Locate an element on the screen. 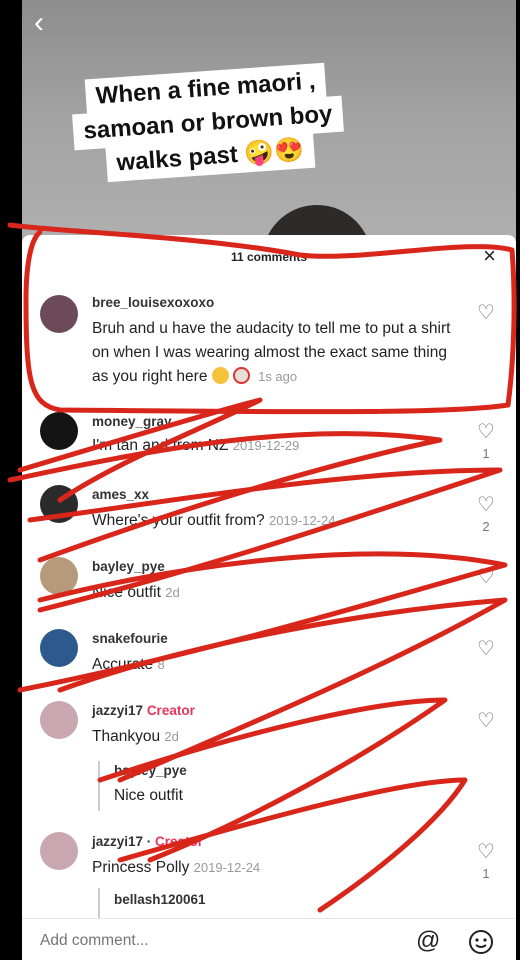 Image resolution: width=520 pixels, height=960 pixels. comment-username: money_gray is located at coordinates (132, 421).